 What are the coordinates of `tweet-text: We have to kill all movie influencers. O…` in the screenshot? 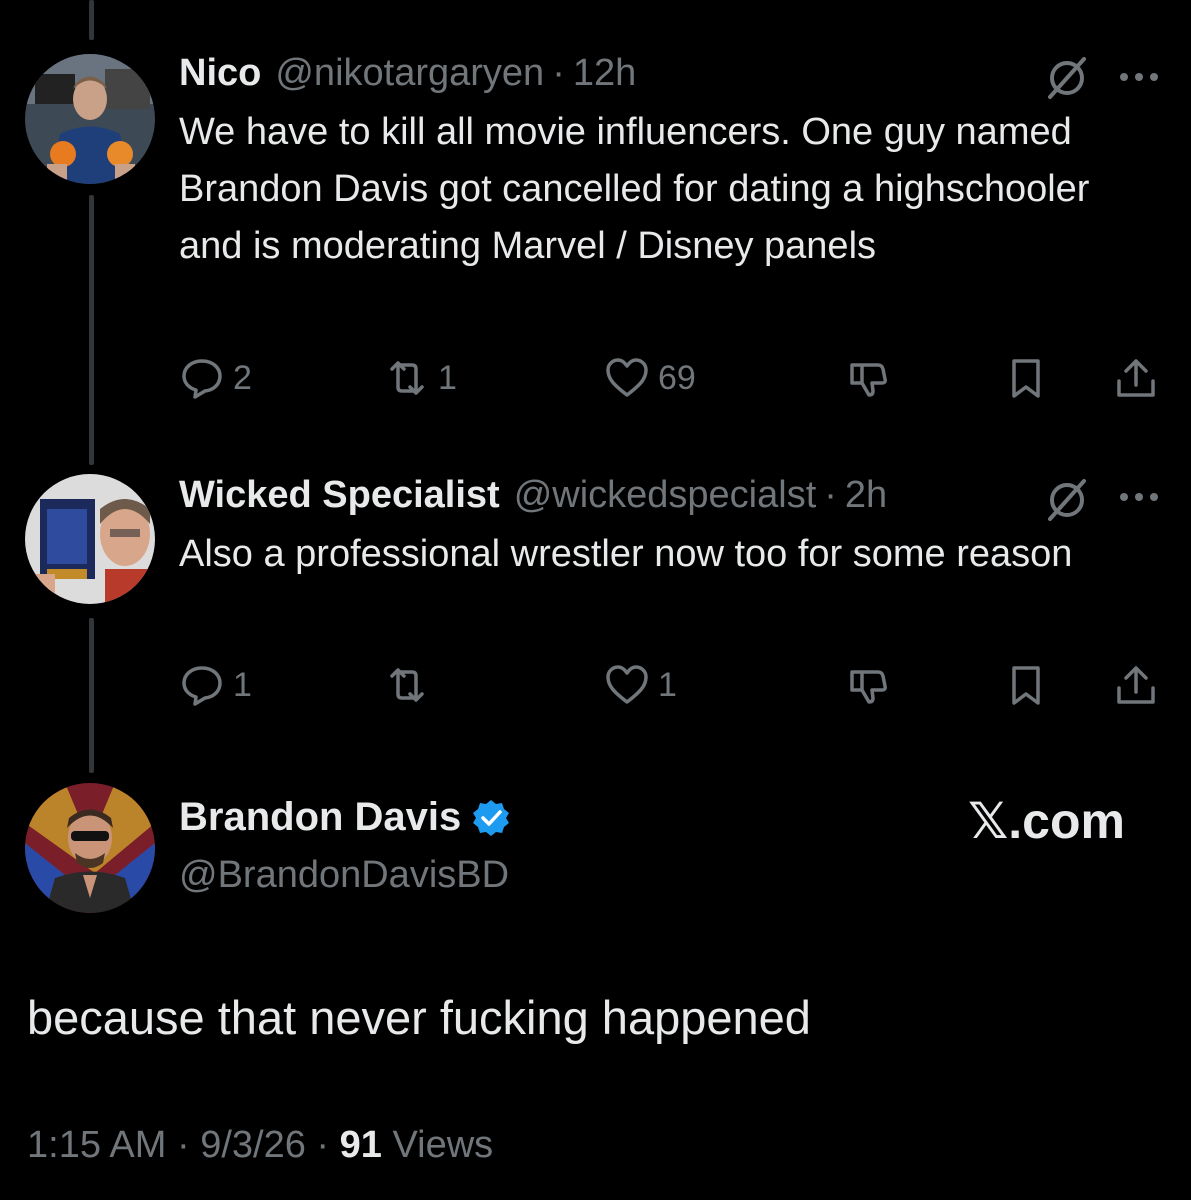 It's located at (634, 189).